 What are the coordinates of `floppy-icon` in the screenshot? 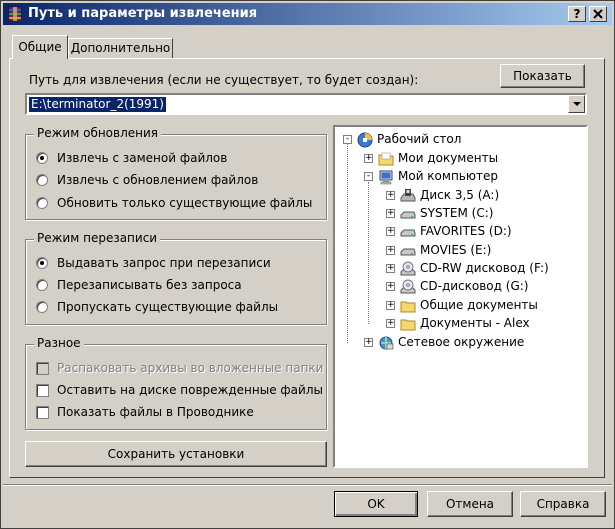 It's located at (408, 195).